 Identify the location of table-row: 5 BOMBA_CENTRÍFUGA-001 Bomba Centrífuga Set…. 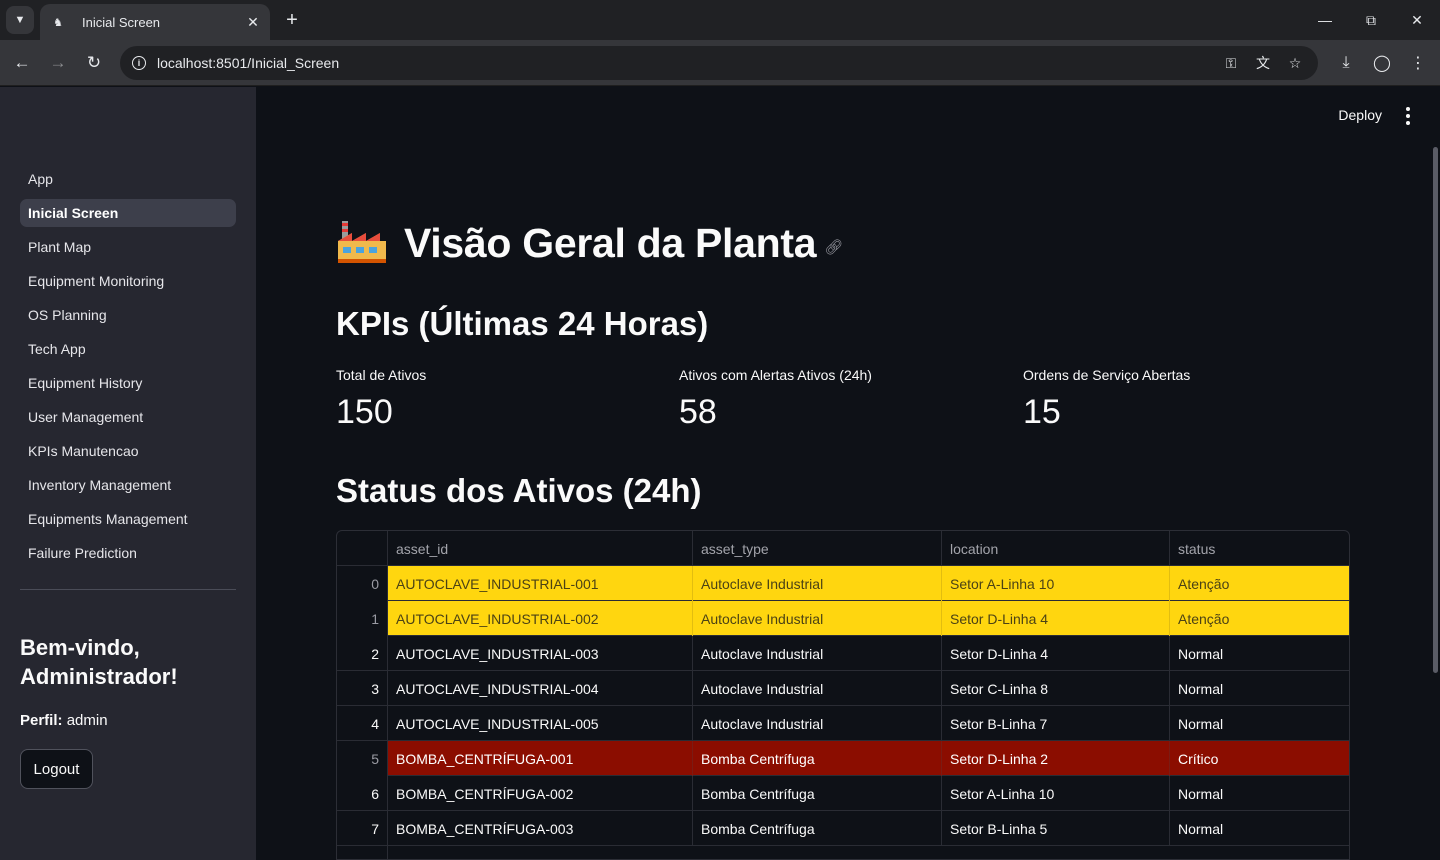
(843, 758).